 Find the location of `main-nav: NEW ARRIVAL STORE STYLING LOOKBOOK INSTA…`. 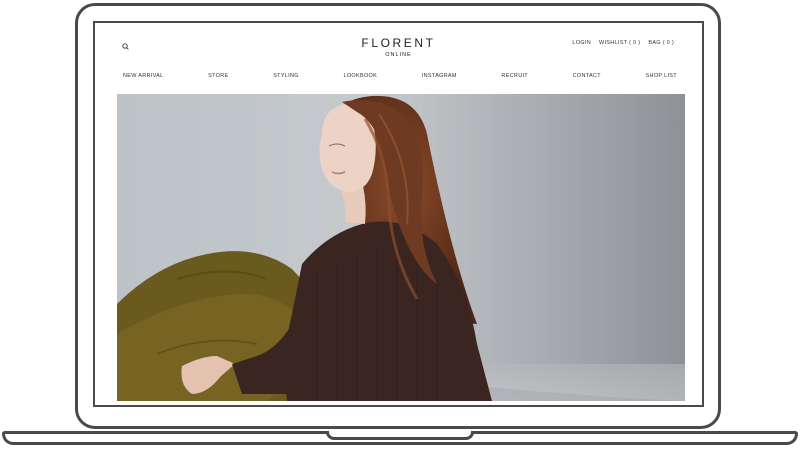

main-nav: NEW ARRIVAL STORE STYLING LOOKBOOK INSTA… is located at coordinates (400, 76).